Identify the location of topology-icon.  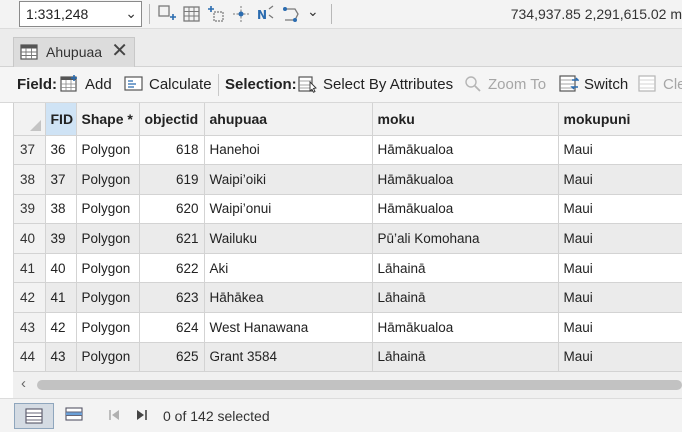
(292, 14).